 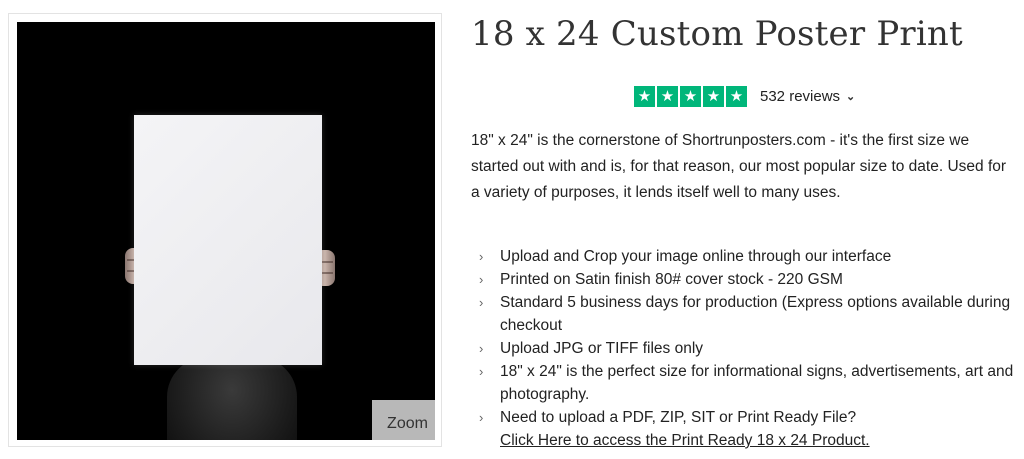 What do you see at coordinates (228, 240) in the screenshot?
I see `blank-poster` at bounding box center [228, 240].